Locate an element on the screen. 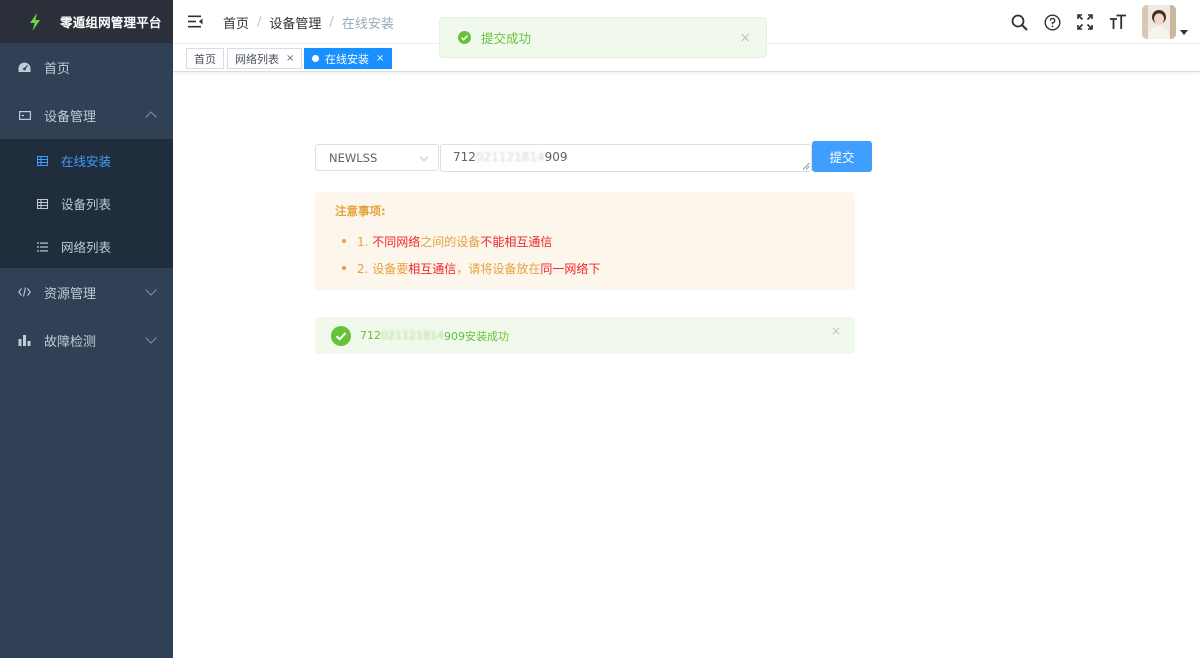  tag-online-install: 在线安装 × is located at coordinates (348, 58).